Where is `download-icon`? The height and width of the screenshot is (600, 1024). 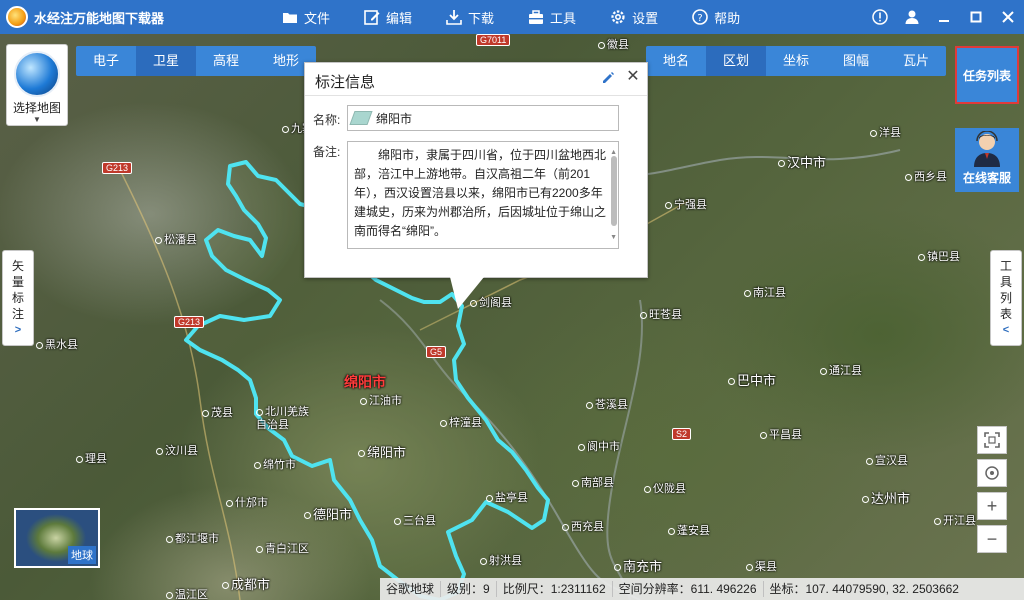 download-icon is located at coordinates (454, 17).